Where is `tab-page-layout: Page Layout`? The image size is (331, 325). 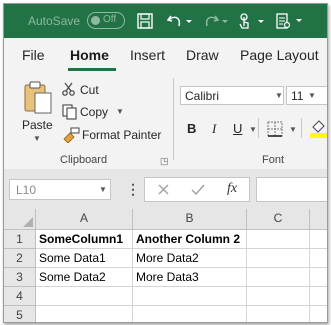
tab-page-layout: Page Layout is located at coordinates (279, 55).